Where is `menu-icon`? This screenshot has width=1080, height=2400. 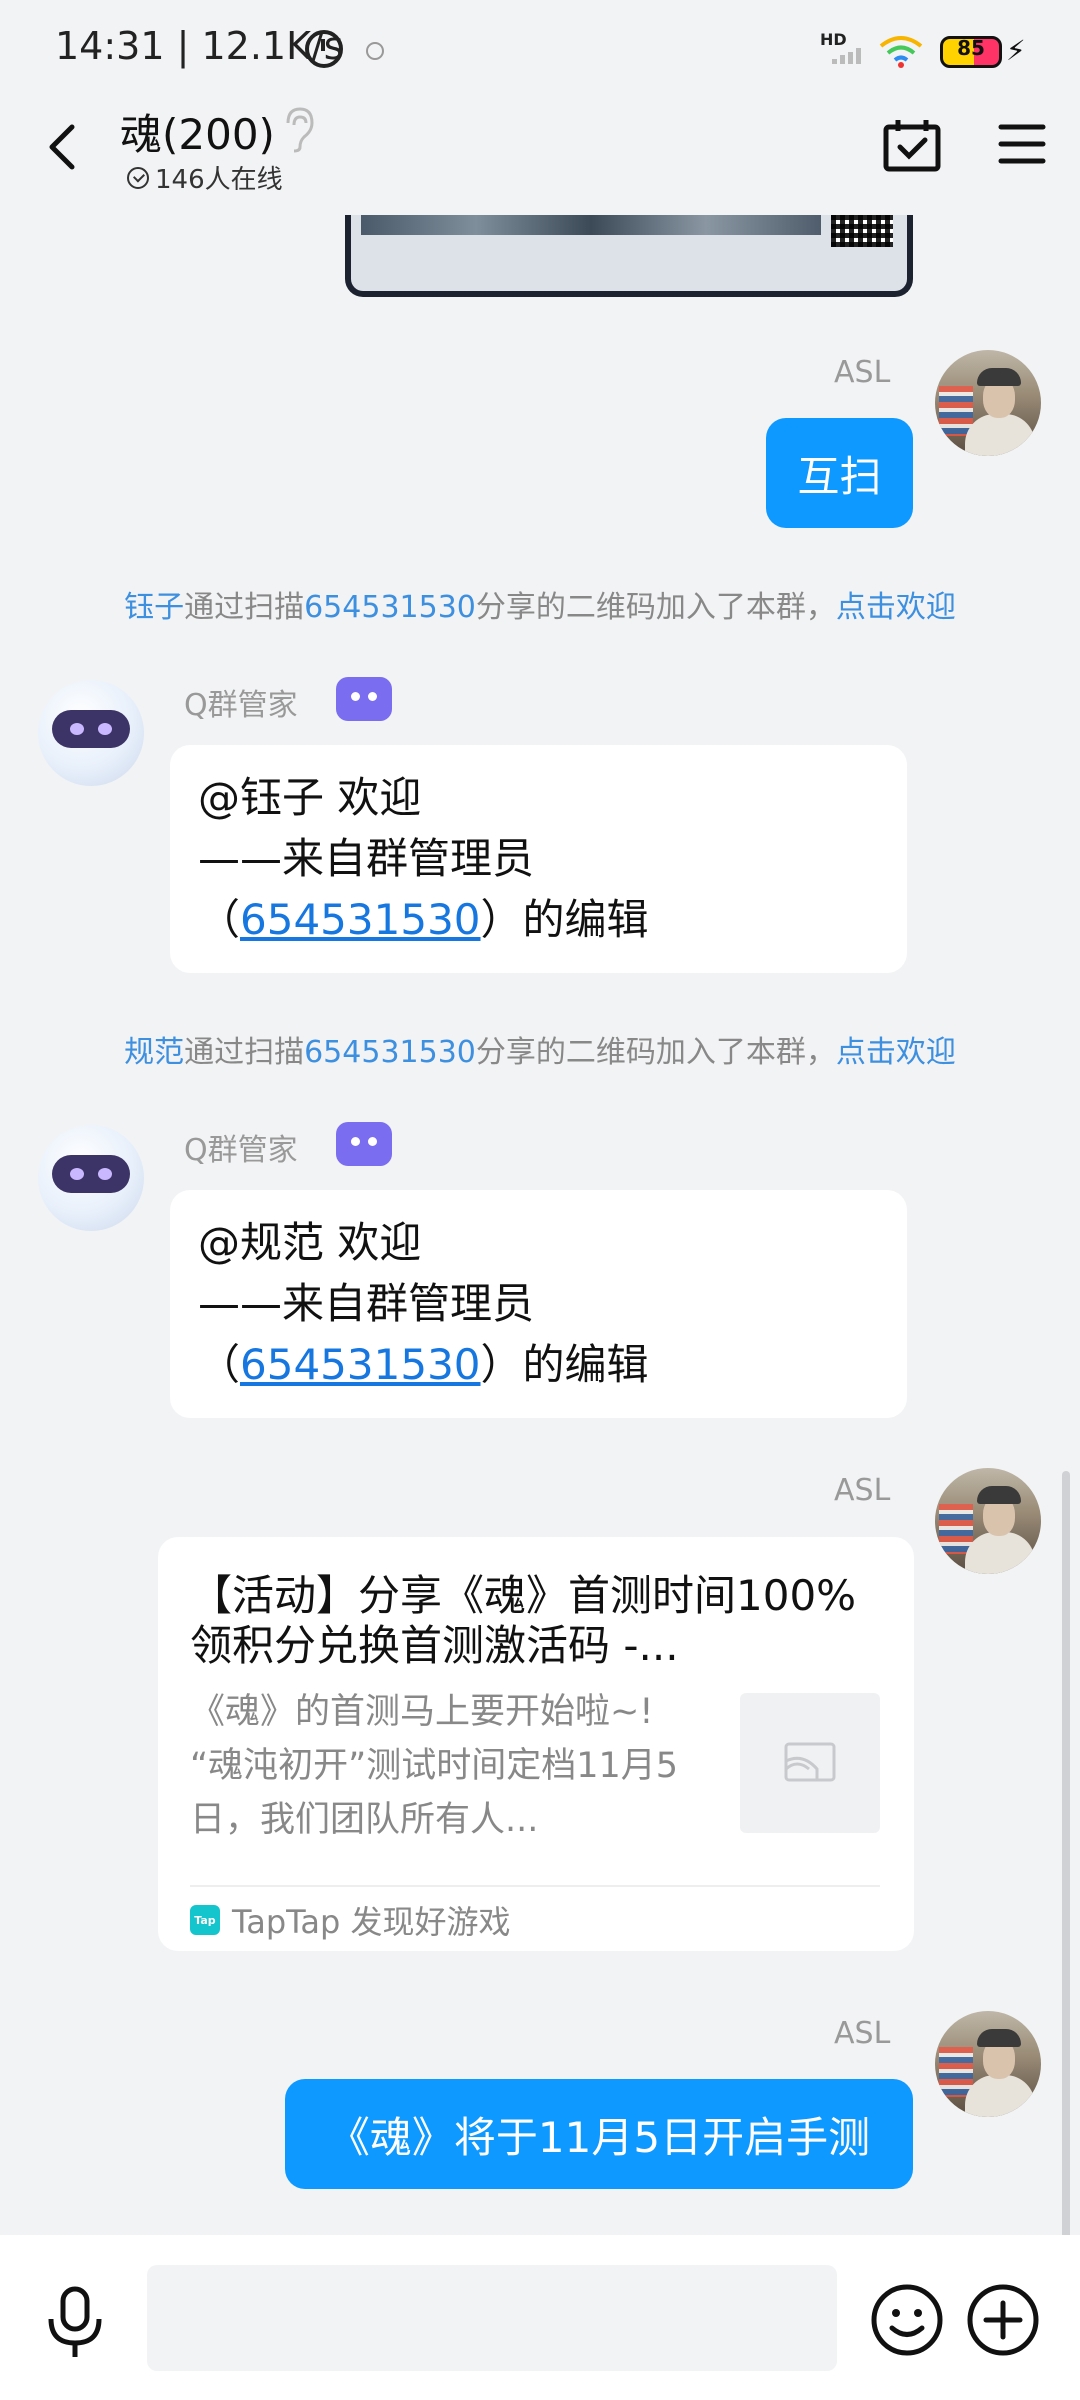
menu-icon is located at coordinates (1022, 144).